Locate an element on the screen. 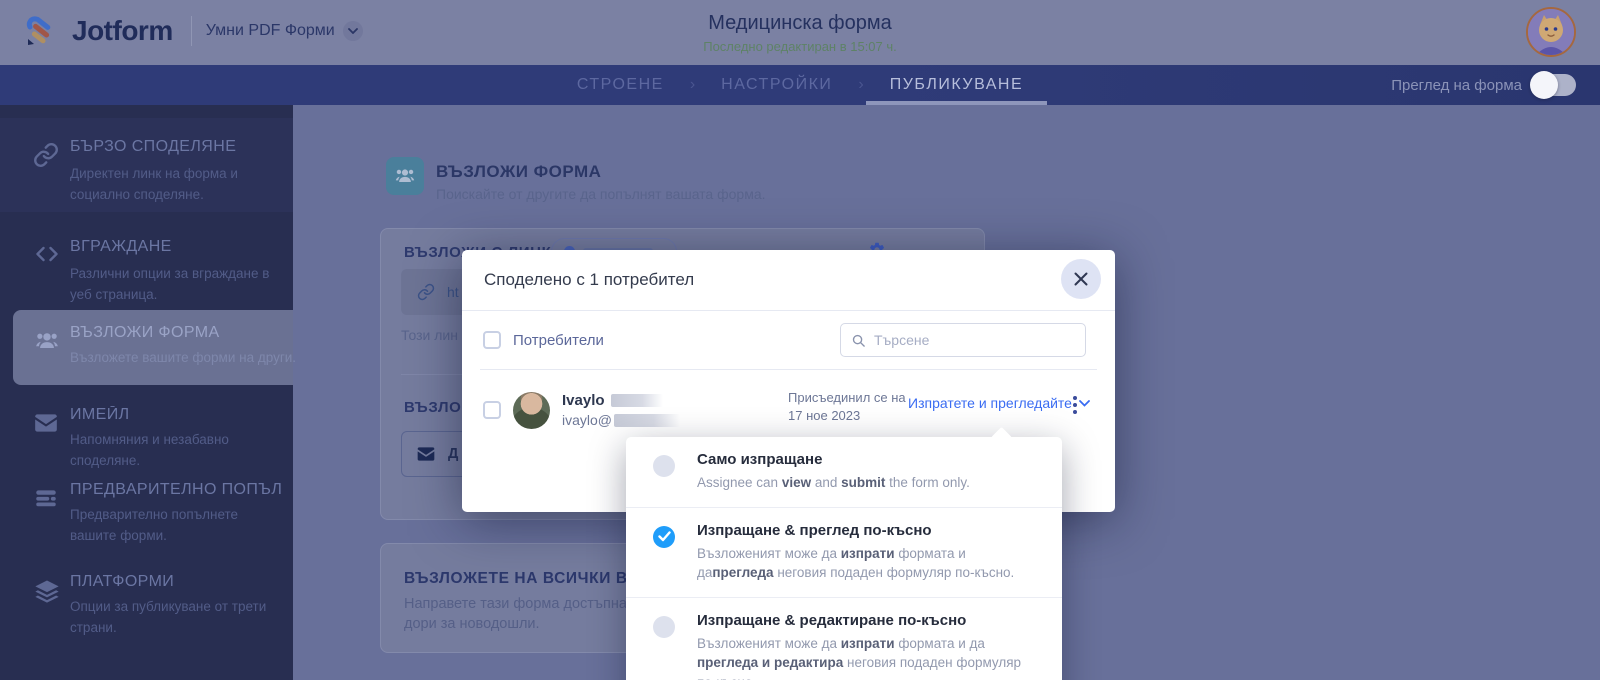 This screenshot has width=1600, height=680. user-photo-avatar is located at coordinates (531, 410).